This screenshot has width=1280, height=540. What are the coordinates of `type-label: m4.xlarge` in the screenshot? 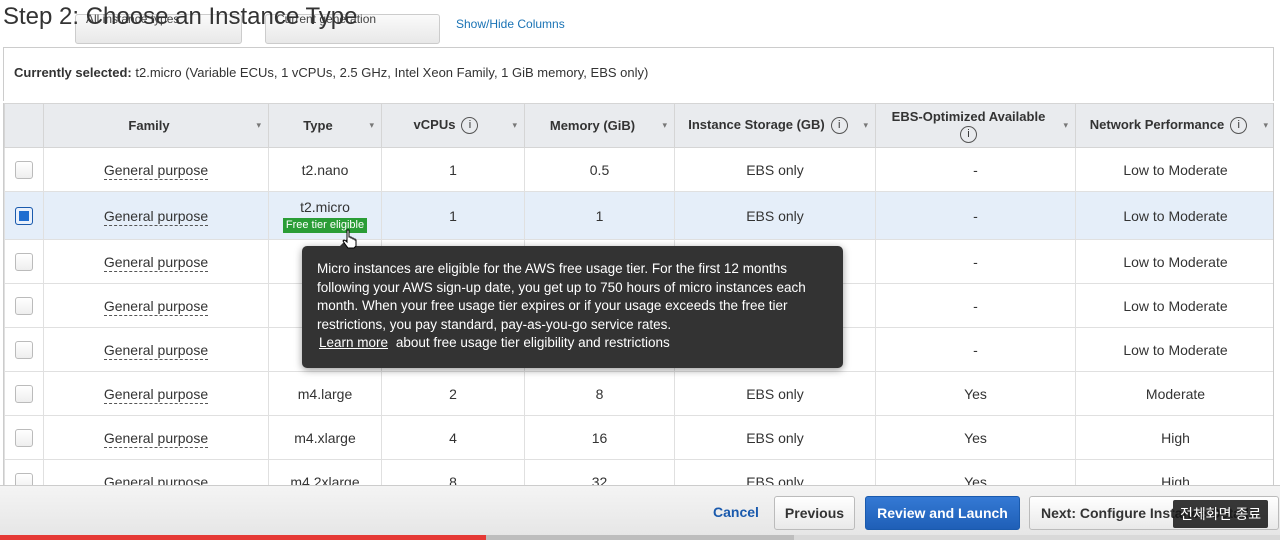 It's located at (325, 437).